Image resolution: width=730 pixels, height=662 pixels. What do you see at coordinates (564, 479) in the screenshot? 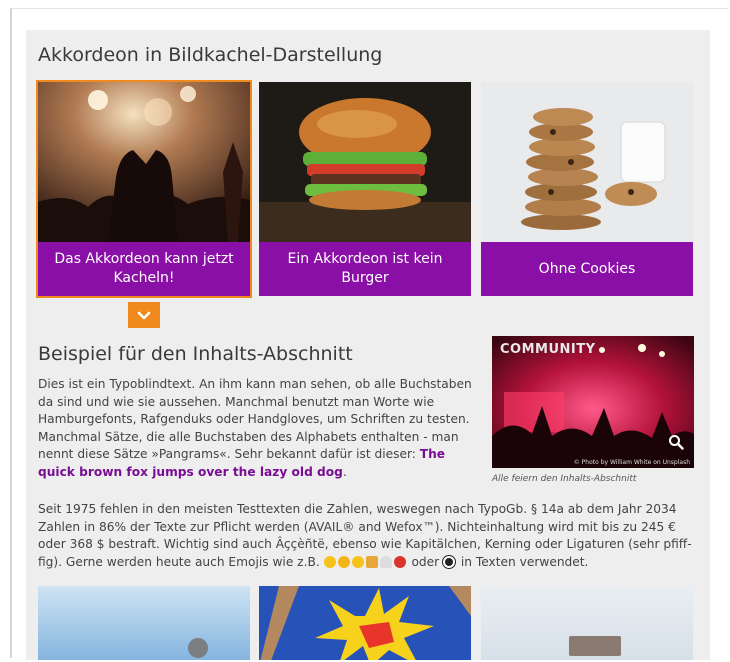
I see `figure-caption: Alle feiern den Inhalts-Abschnitt` at bounding box center [564, 479].